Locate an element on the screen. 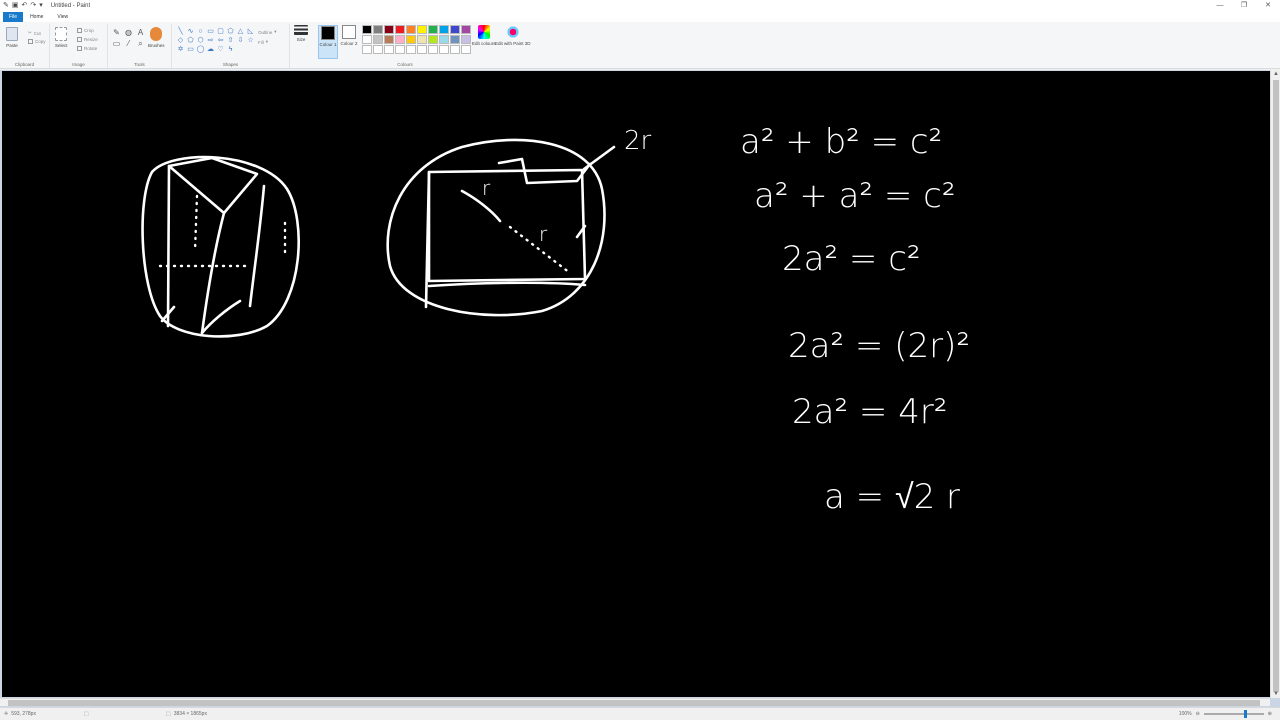 The image size is (1280, 720). rectangle-shape-icon: ▭ is located at coordinates (210, 32).